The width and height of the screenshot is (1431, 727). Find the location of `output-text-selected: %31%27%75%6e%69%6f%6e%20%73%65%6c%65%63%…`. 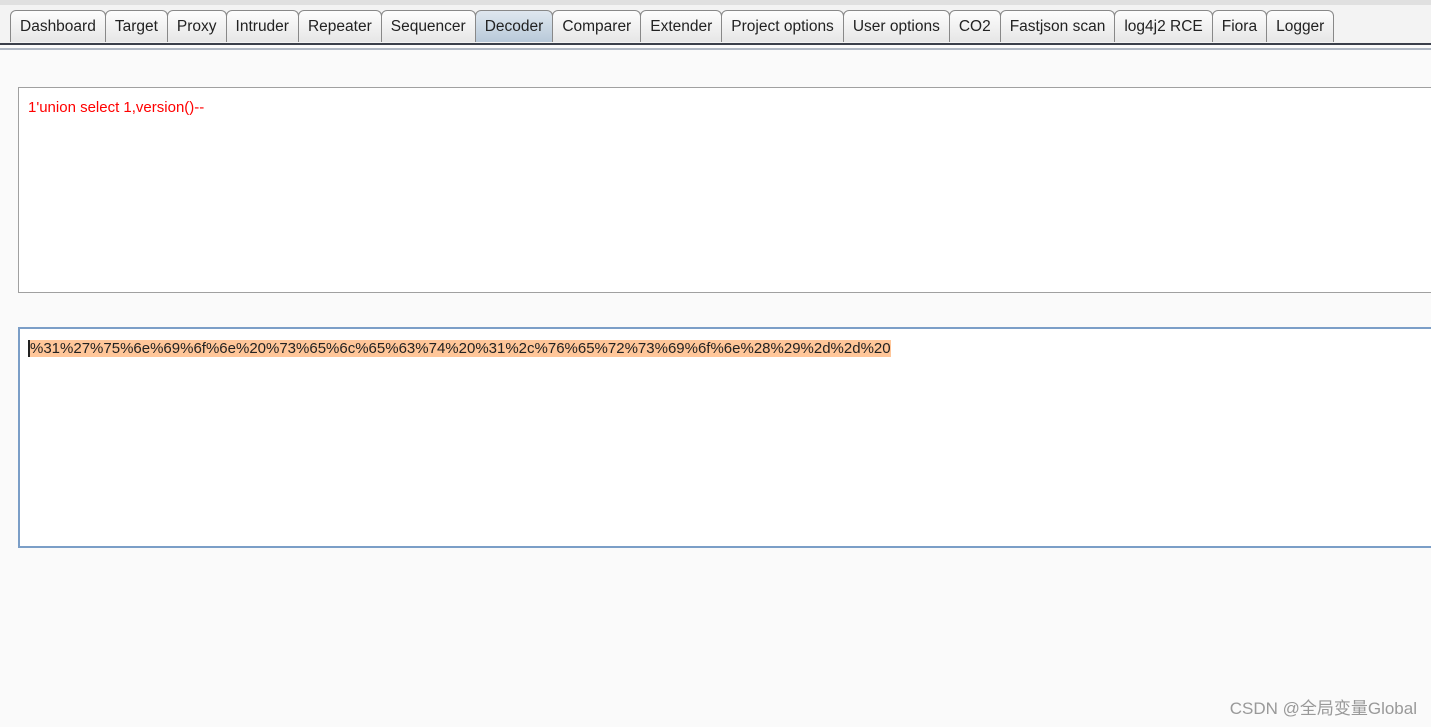

output-text-selected: %31%27%75%6e%69%6f%6e%20%73%65%6c%65%63%… is located at coordinates (459, 348).